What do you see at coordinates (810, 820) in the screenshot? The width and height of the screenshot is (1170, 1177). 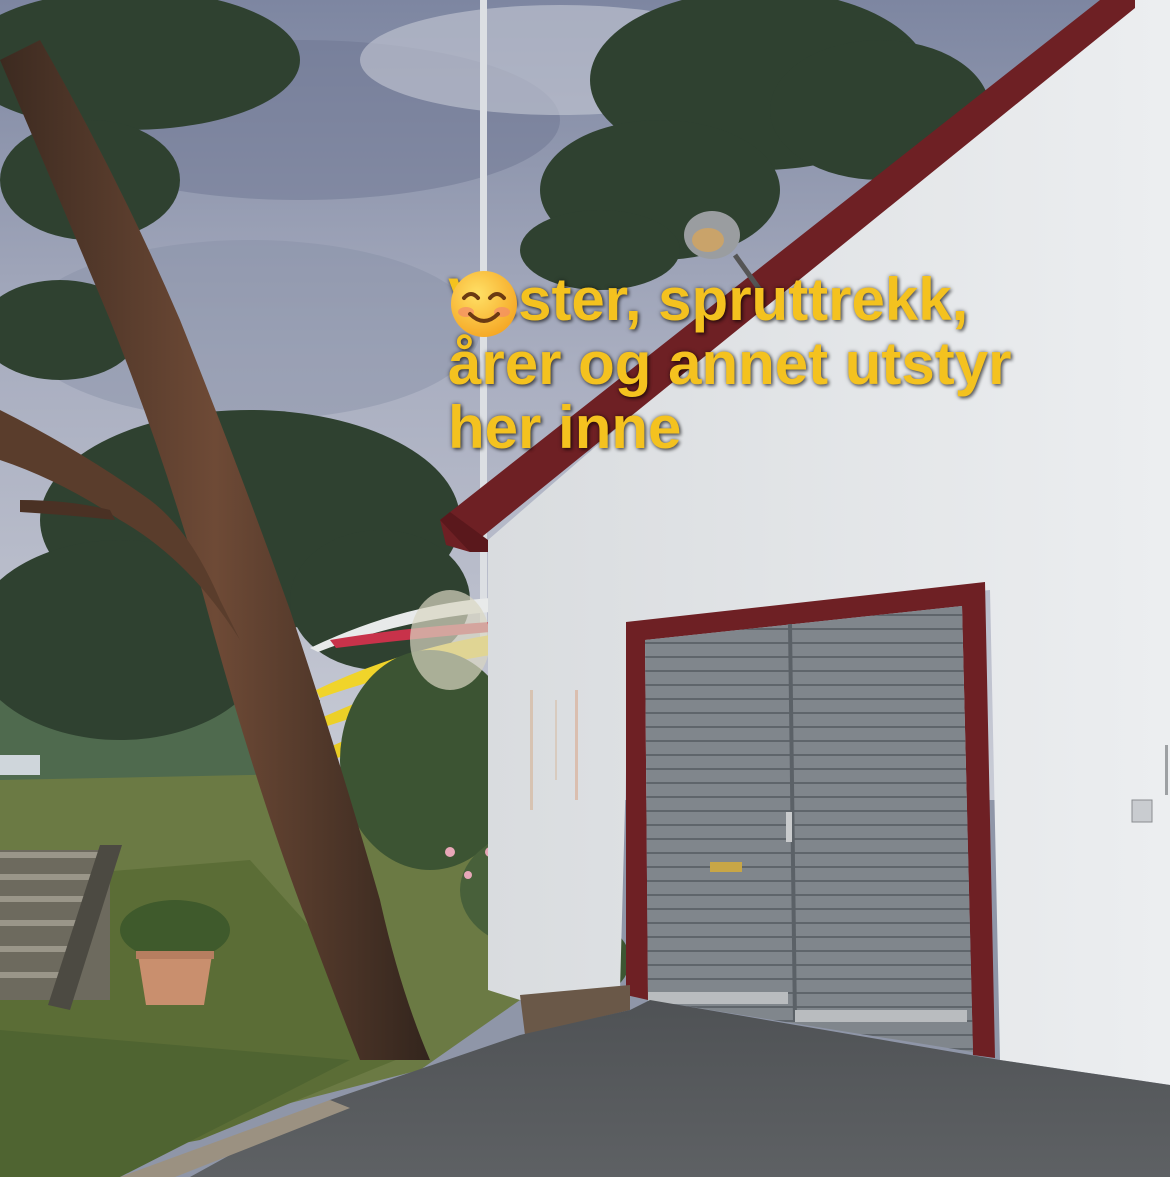 I see `garage-door` at bounding box center [810, 820].